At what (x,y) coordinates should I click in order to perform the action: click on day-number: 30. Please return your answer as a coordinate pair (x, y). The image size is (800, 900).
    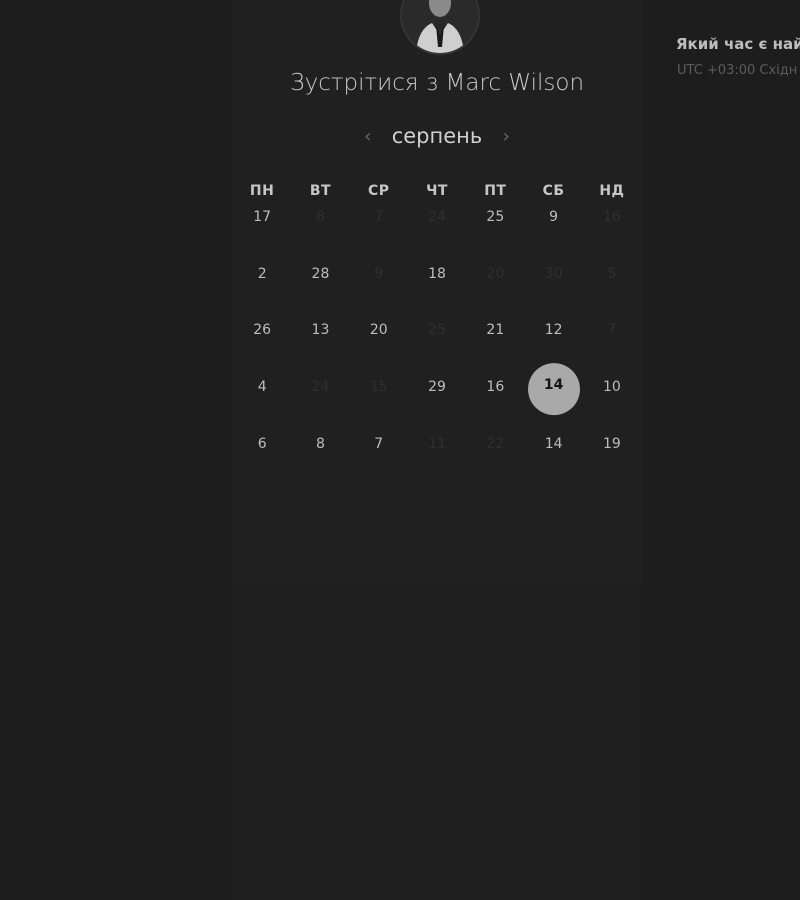
    Looking at the image, I should click on (553, 273).